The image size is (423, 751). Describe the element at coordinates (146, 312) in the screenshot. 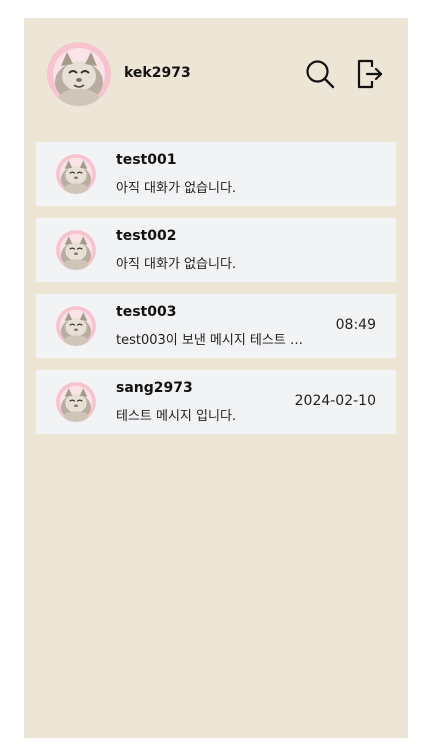

I see `chat-name: test003` at that location.